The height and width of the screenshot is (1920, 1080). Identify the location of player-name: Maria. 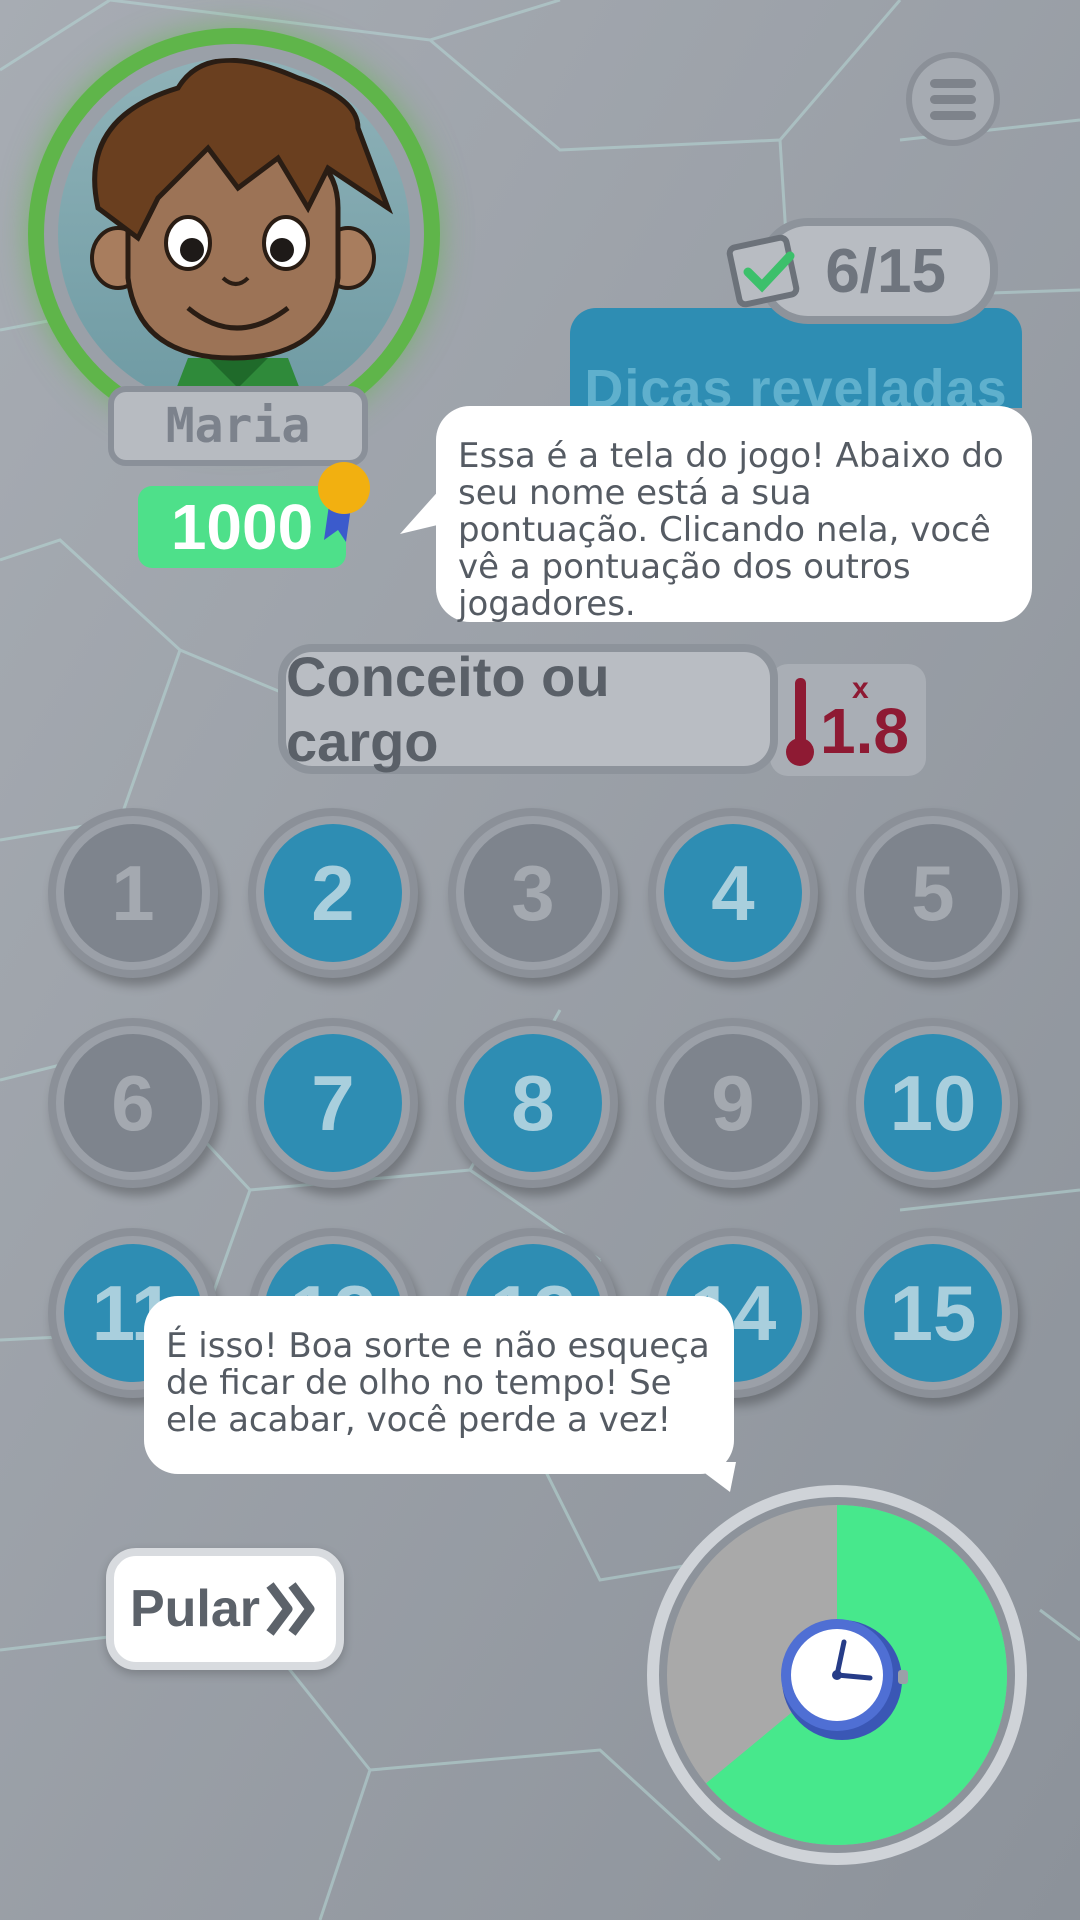
(238, 426).